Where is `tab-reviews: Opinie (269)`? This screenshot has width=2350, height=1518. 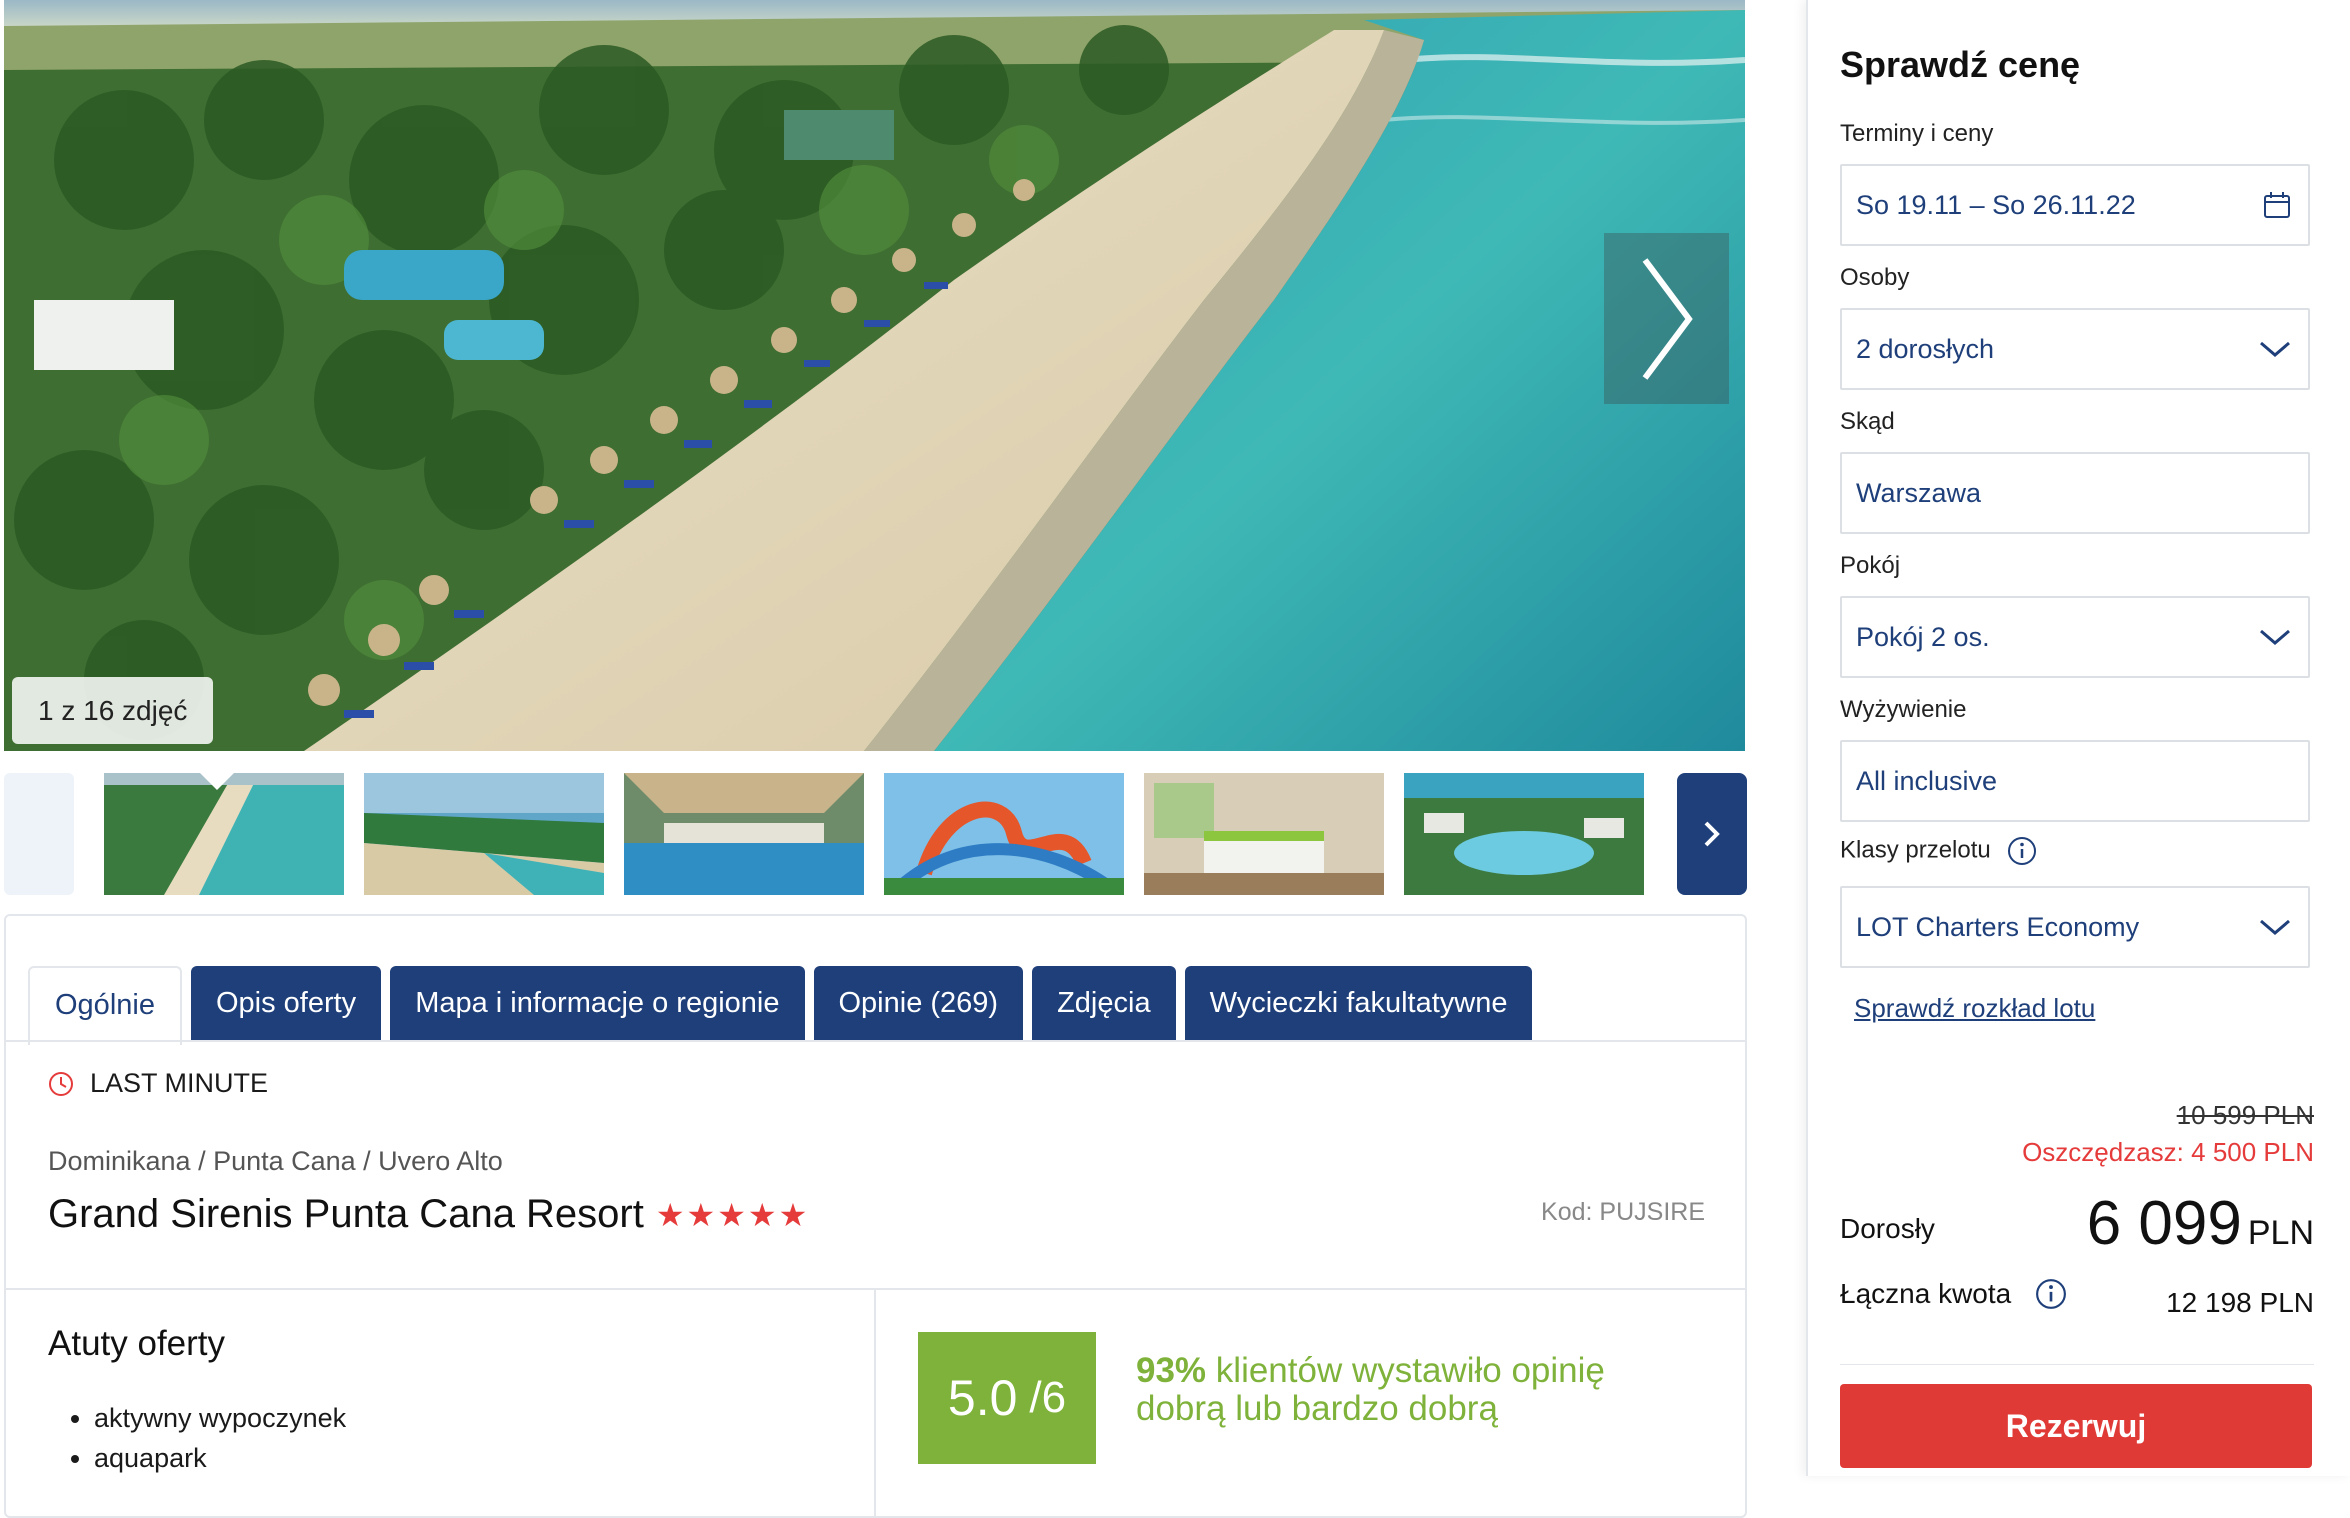
tab-reviews: Opinie (269) is located at coordinates (918, 1003).